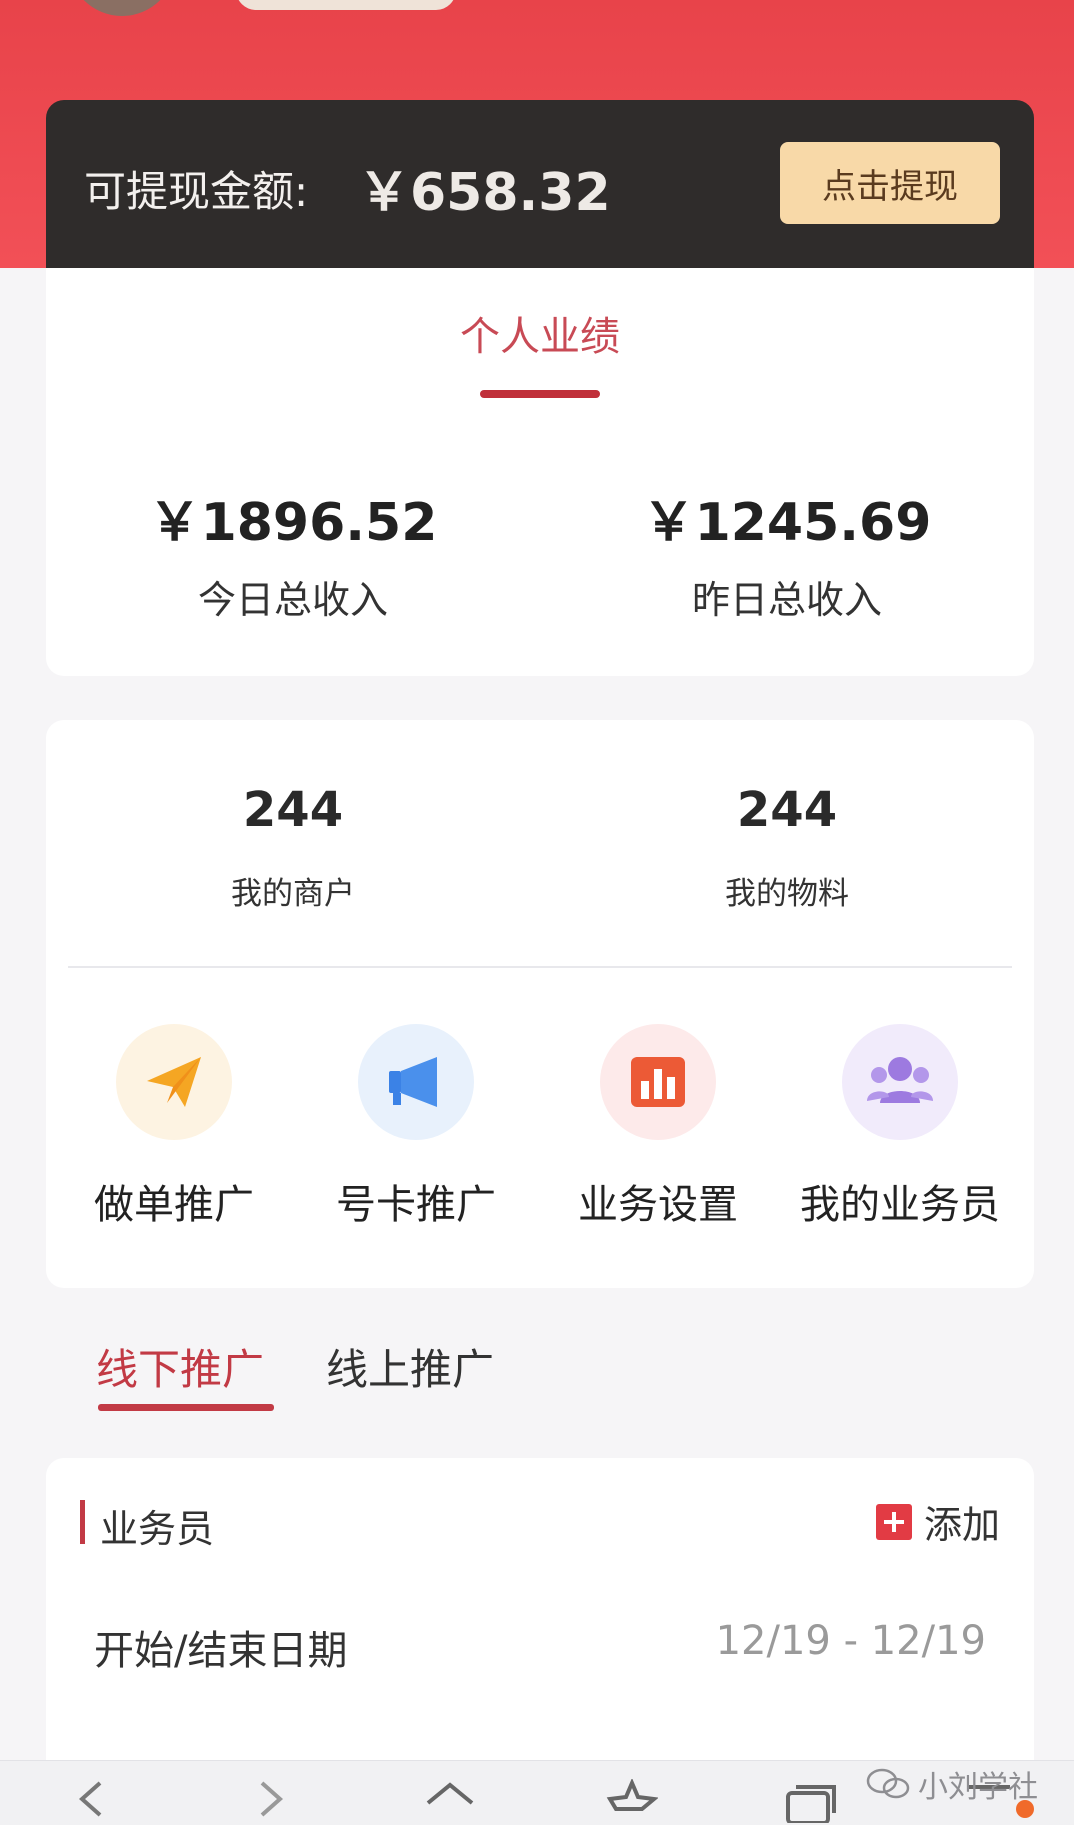 The width and height of the screenshot is (1074, 1825). I want to click on balance-label: 可提现金额:, so click(196, 191).